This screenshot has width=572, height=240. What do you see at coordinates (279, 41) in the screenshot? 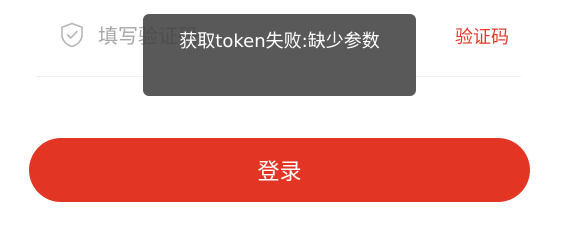
I see `toast-message: 获取token失败:缺少参数` at bounding box center [279, 41].